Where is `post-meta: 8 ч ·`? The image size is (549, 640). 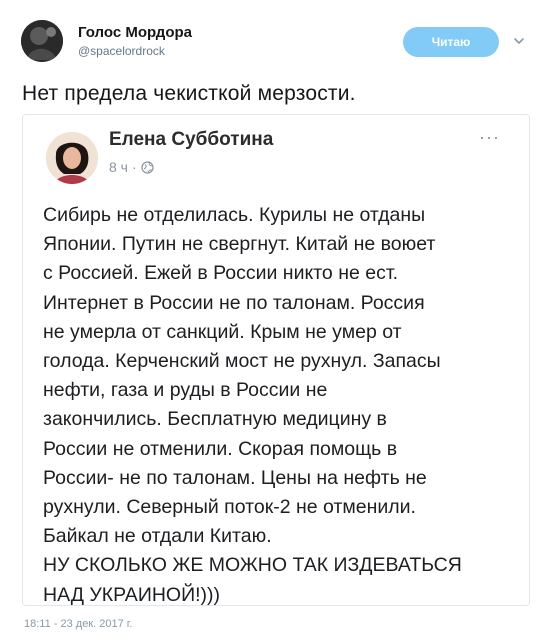
post-meta: 8 ч · is located at coordinates (131, 167).